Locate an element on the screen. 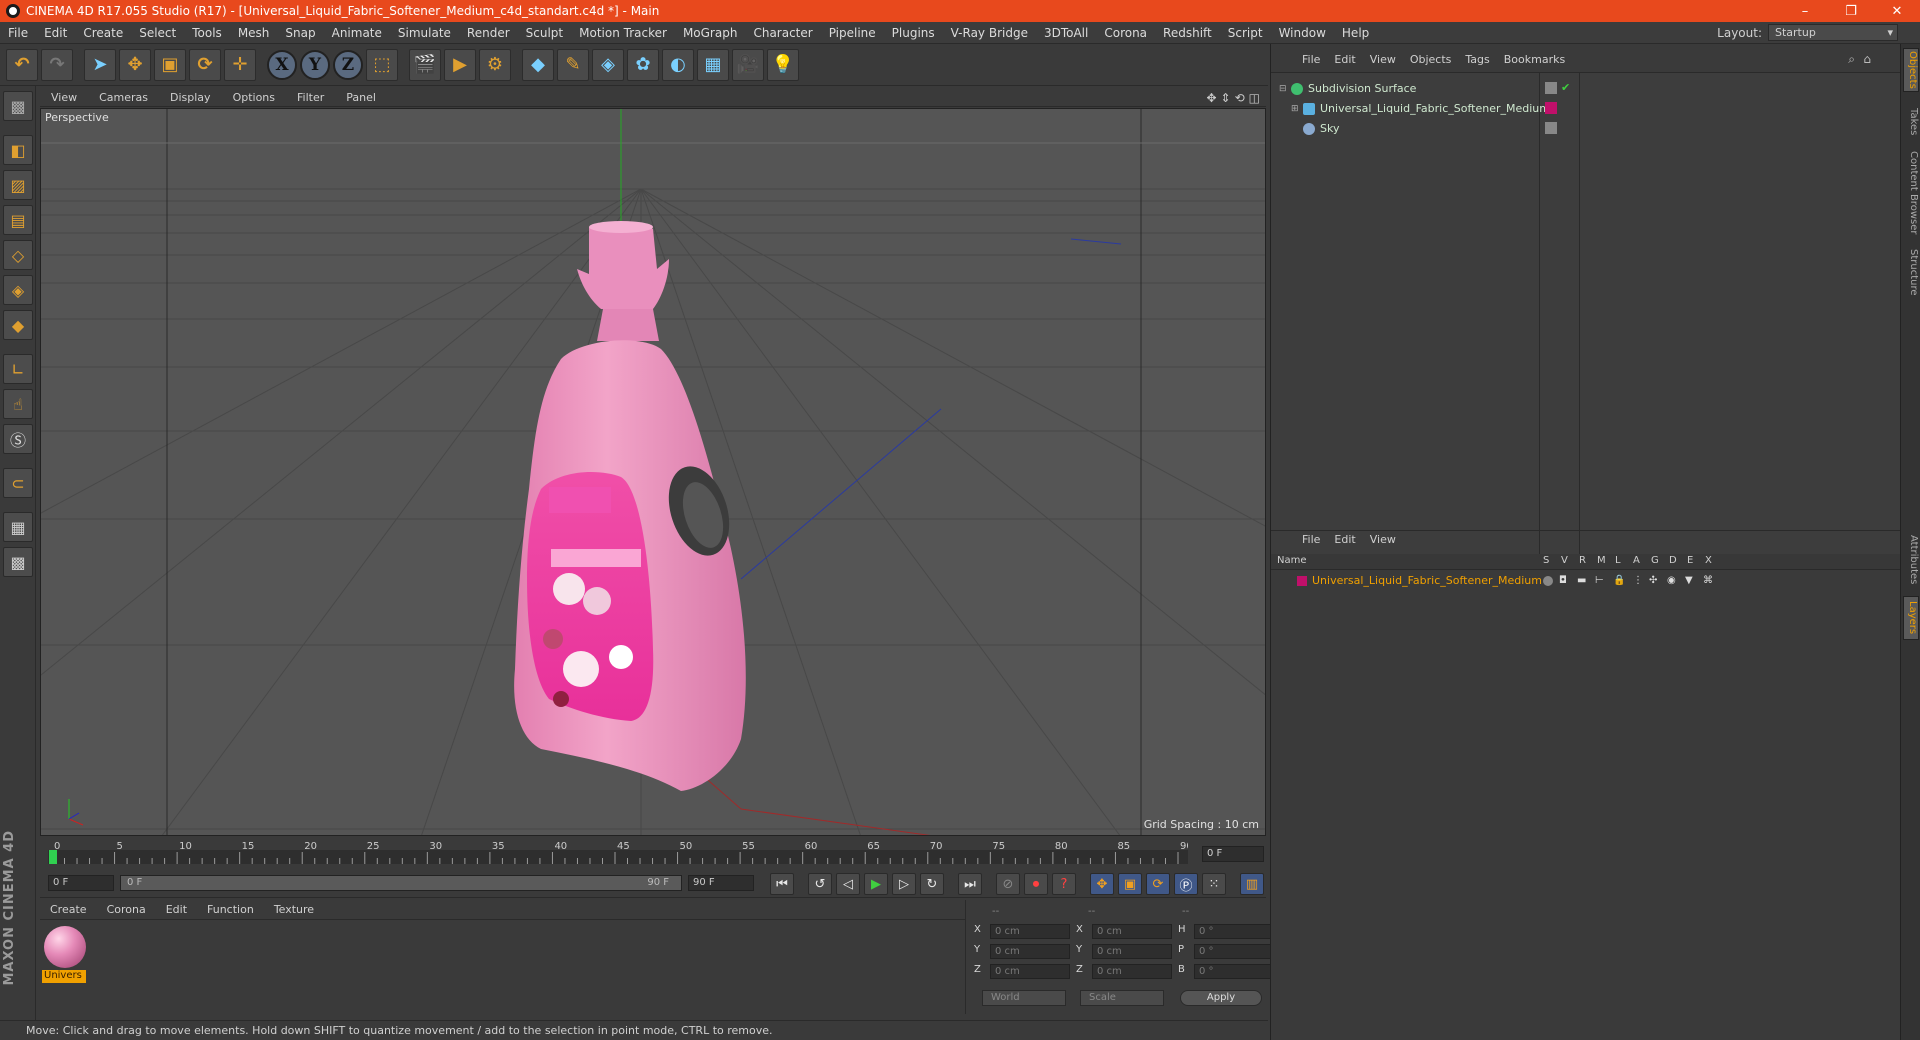 Image resolution: width=1920 pixels, height=1040 pixels. material-menu-function: Function is located at coordinates (230, 909).